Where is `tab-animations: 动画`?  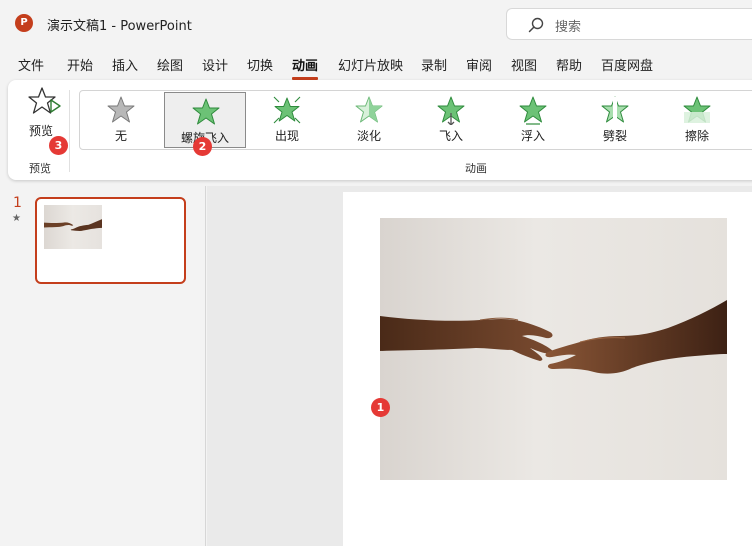 tab-animations: 动画 is located at coordinates (305, 67).